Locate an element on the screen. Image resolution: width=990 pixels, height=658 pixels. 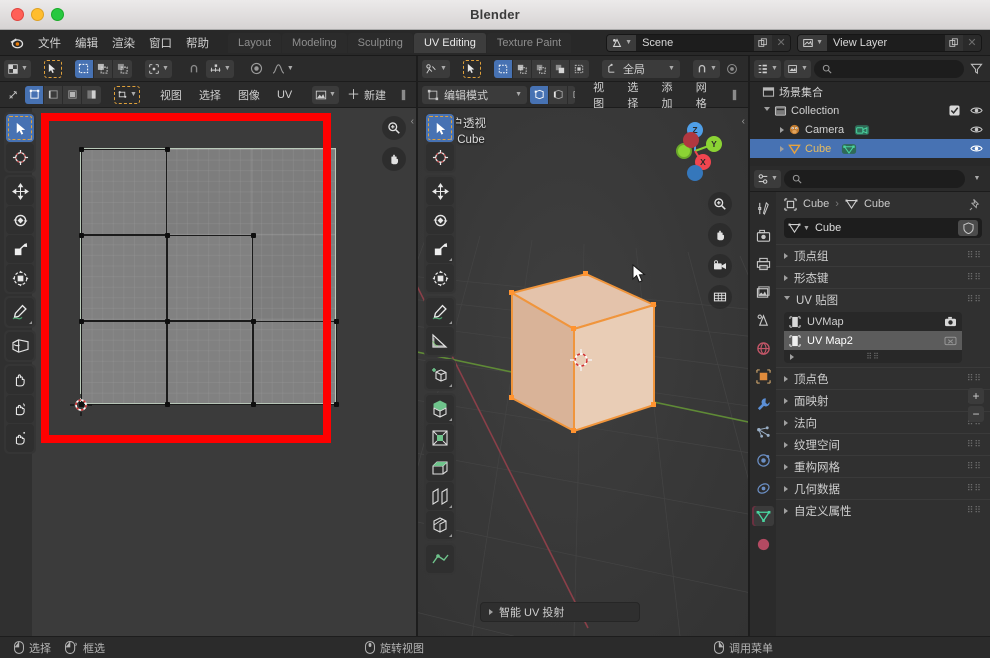
image-options-icon is located at coordinates (403, 95).